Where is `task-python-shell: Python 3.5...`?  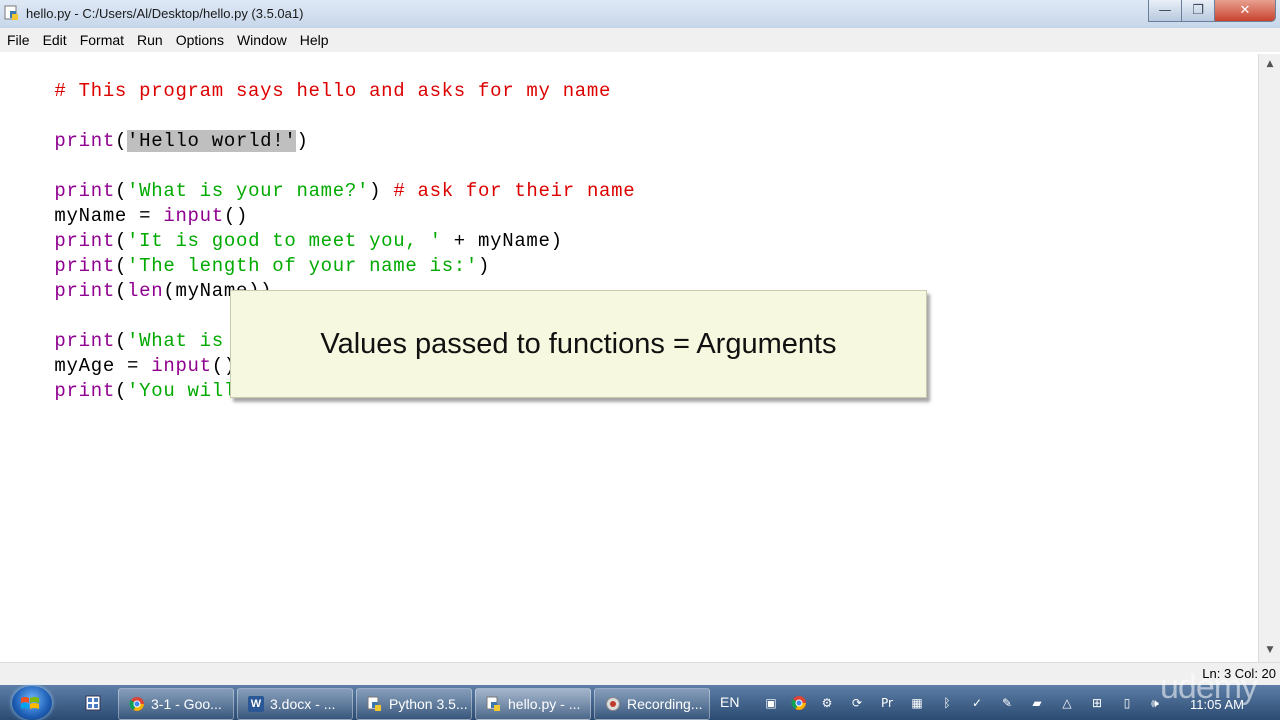
task-python-shell: Python 3.5... is located at coordinates (414, 704).